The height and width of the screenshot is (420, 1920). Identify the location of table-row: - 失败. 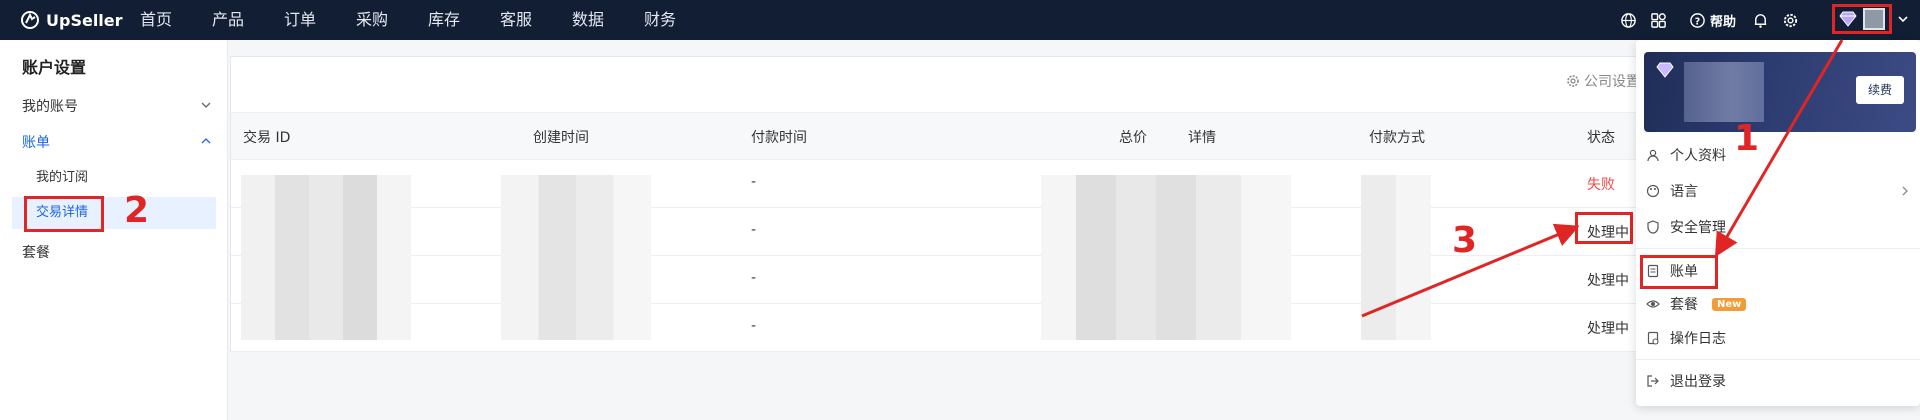
(941, 184).